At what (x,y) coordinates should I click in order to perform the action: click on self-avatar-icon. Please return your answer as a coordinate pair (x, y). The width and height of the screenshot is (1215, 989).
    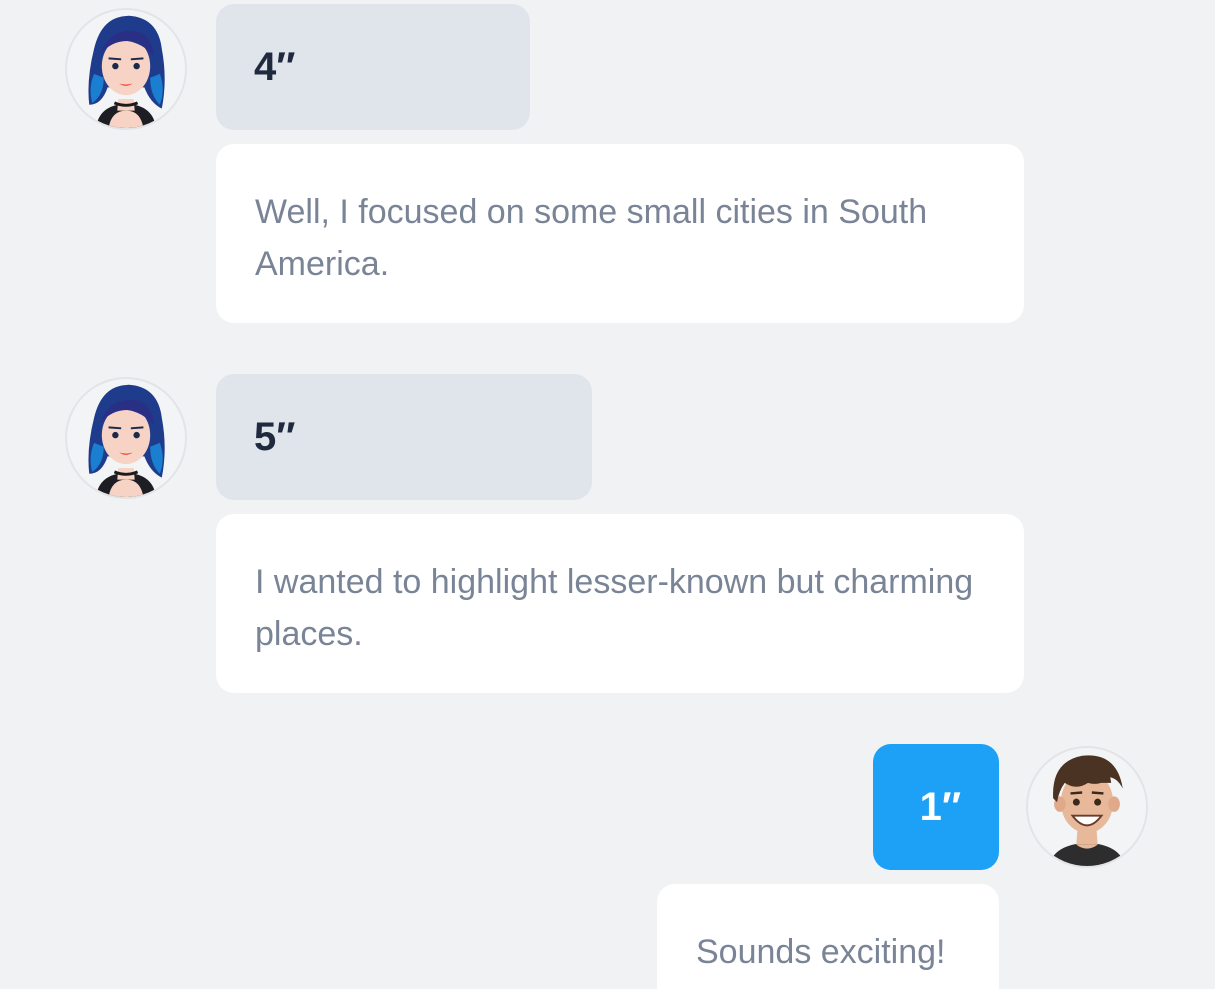
    Looking at the image, I should click on (1087, 807).